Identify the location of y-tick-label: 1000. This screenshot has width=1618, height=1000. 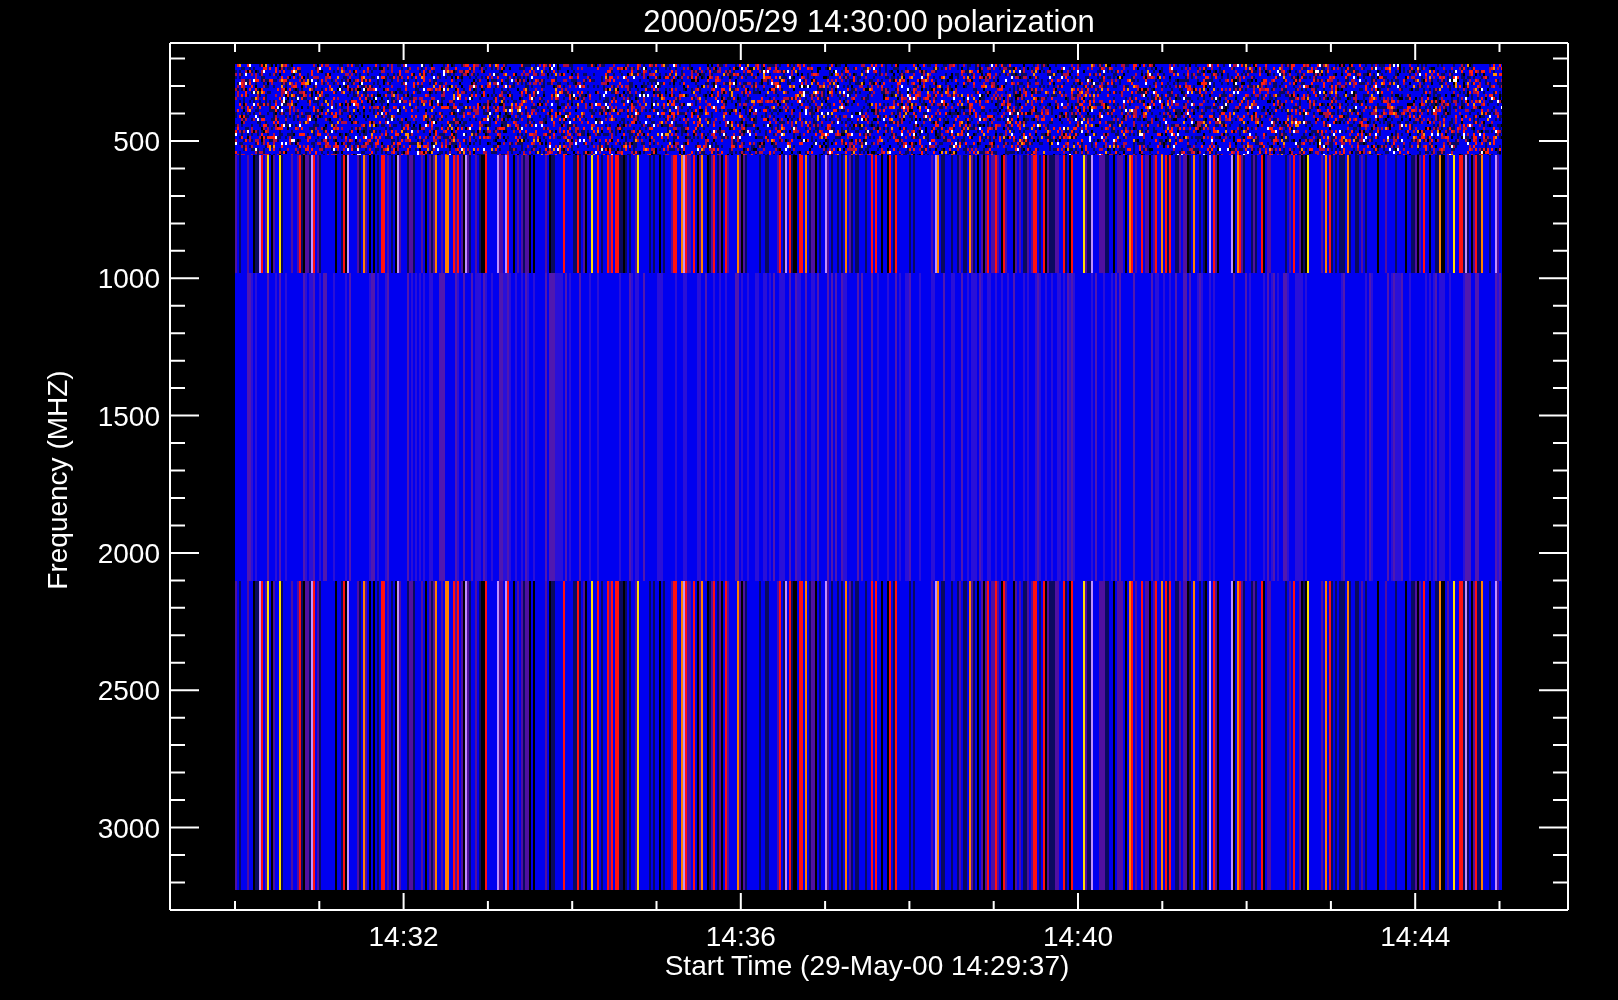
(128, 279).